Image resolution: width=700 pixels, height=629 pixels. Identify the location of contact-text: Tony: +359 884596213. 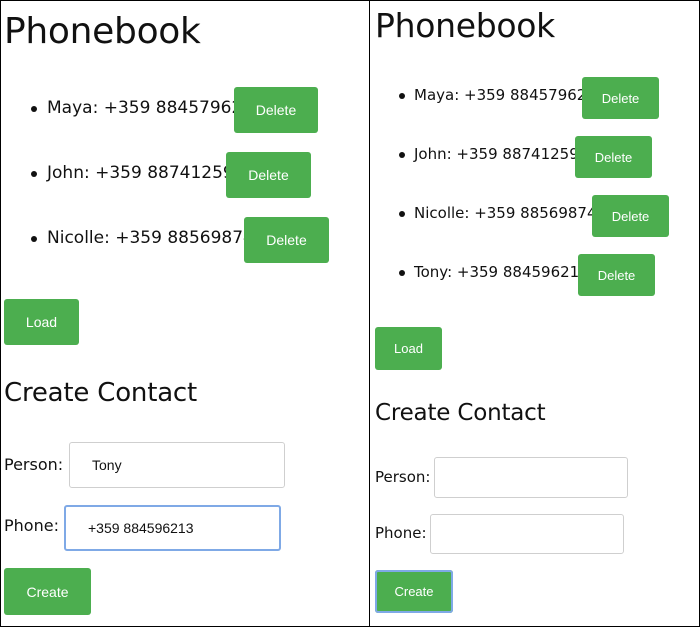
(501, 272).